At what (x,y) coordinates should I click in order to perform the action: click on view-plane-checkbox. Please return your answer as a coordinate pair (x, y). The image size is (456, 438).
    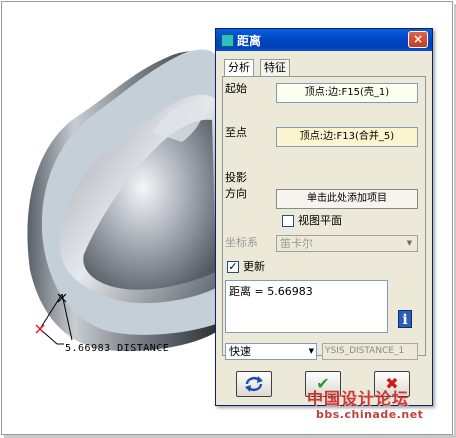
    Looking at the image, I should click on (288, 221).